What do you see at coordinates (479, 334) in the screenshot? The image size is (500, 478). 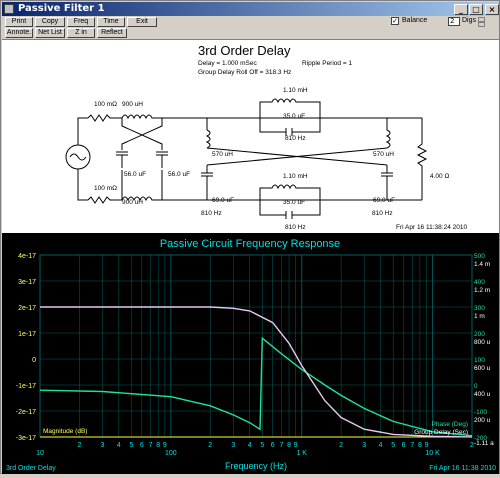 I see `phase-tick: 200` at bounding box center [479, 334].